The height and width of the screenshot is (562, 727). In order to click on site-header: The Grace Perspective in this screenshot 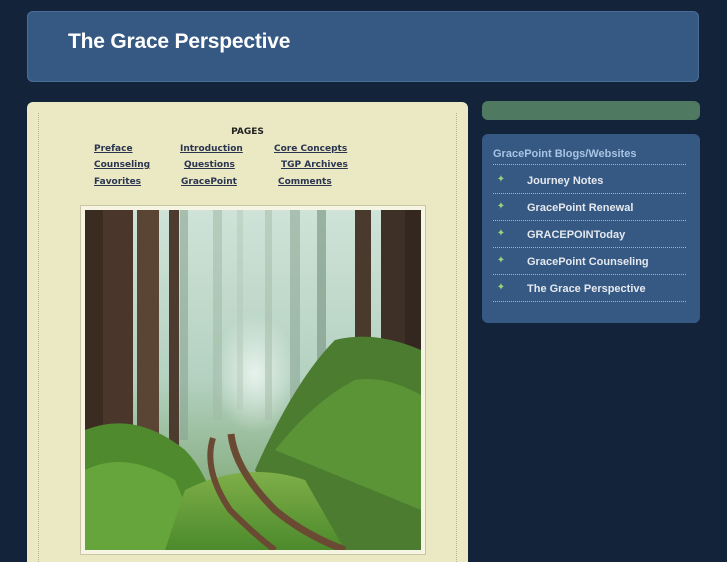, I will do `click(363, 46)`.